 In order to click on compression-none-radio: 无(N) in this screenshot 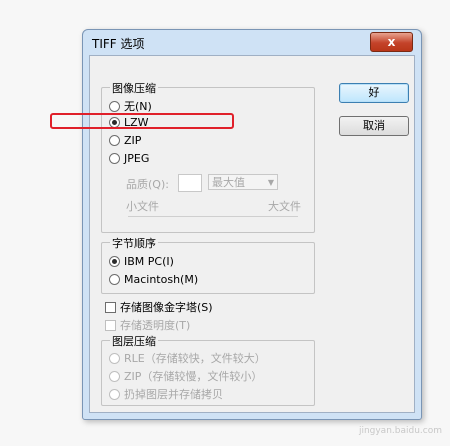, I will do `click(130, 106)`.